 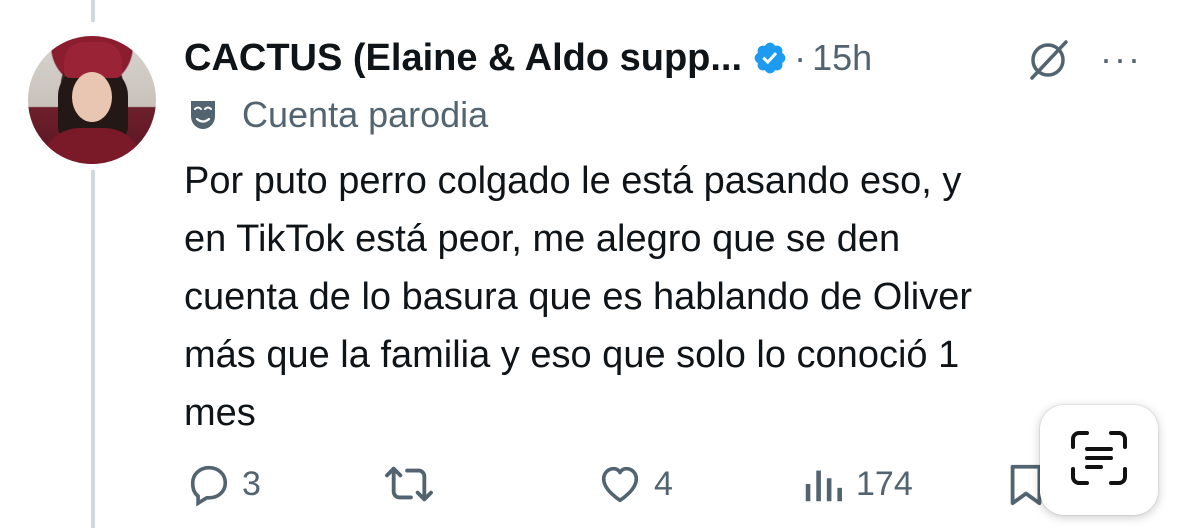 I want to click on live-text-scan-button, so click(x=1099, y=460).